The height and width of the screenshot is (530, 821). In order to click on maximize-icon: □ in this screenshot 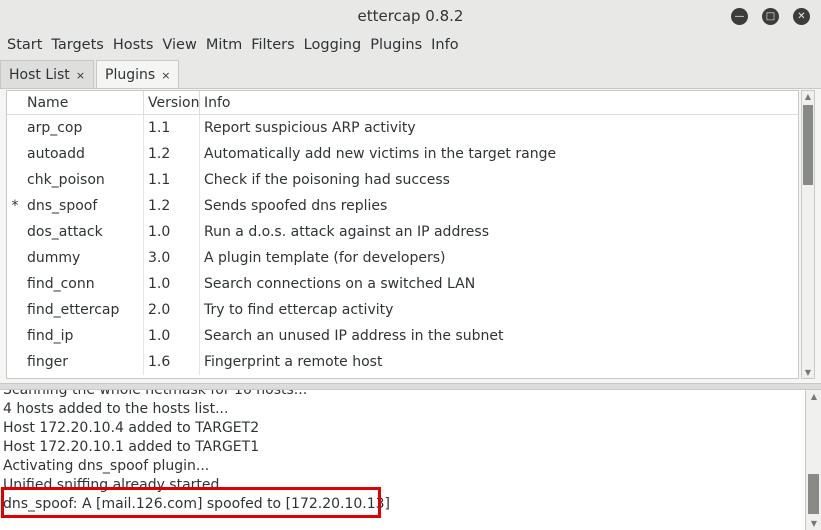, I will do `click(770, 16)`.